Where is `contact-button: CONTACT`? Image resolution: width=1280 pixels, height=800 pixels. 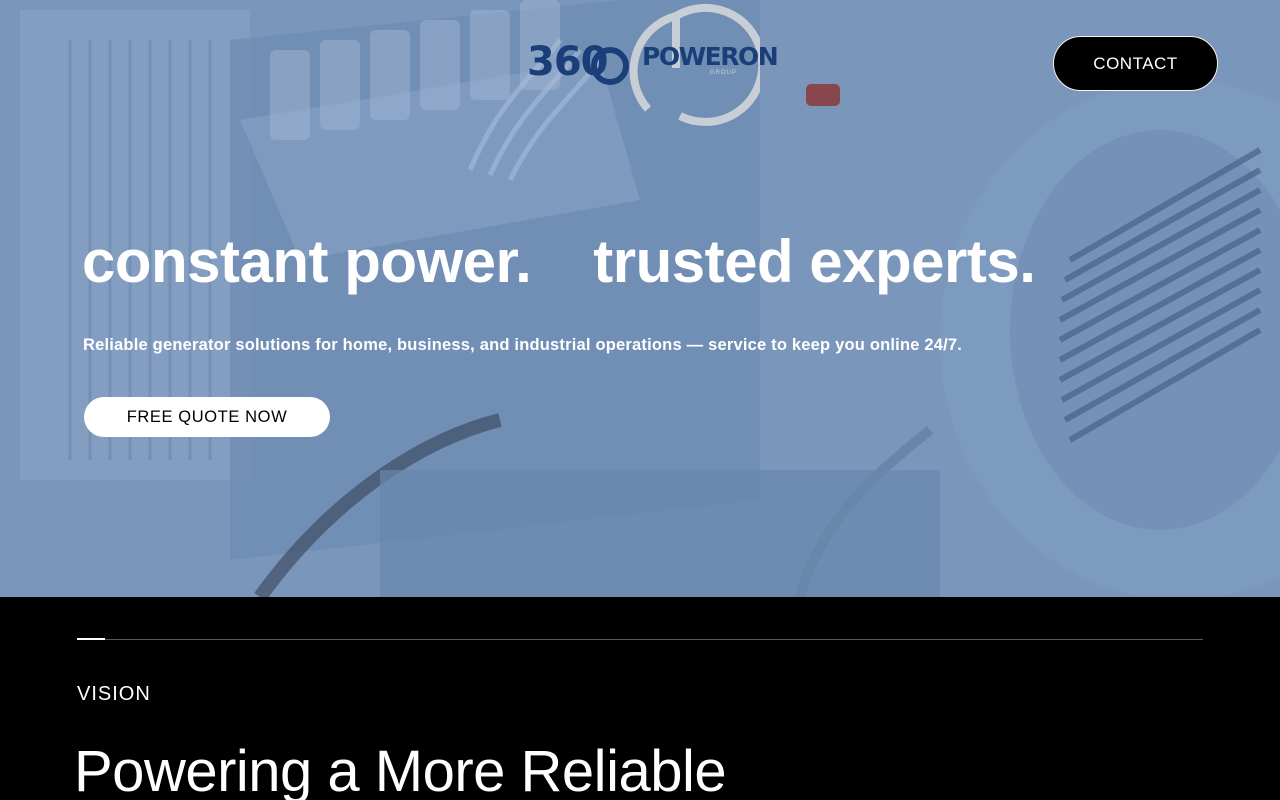
contact-button: CONTACT is located at coordinates (1135, 63).